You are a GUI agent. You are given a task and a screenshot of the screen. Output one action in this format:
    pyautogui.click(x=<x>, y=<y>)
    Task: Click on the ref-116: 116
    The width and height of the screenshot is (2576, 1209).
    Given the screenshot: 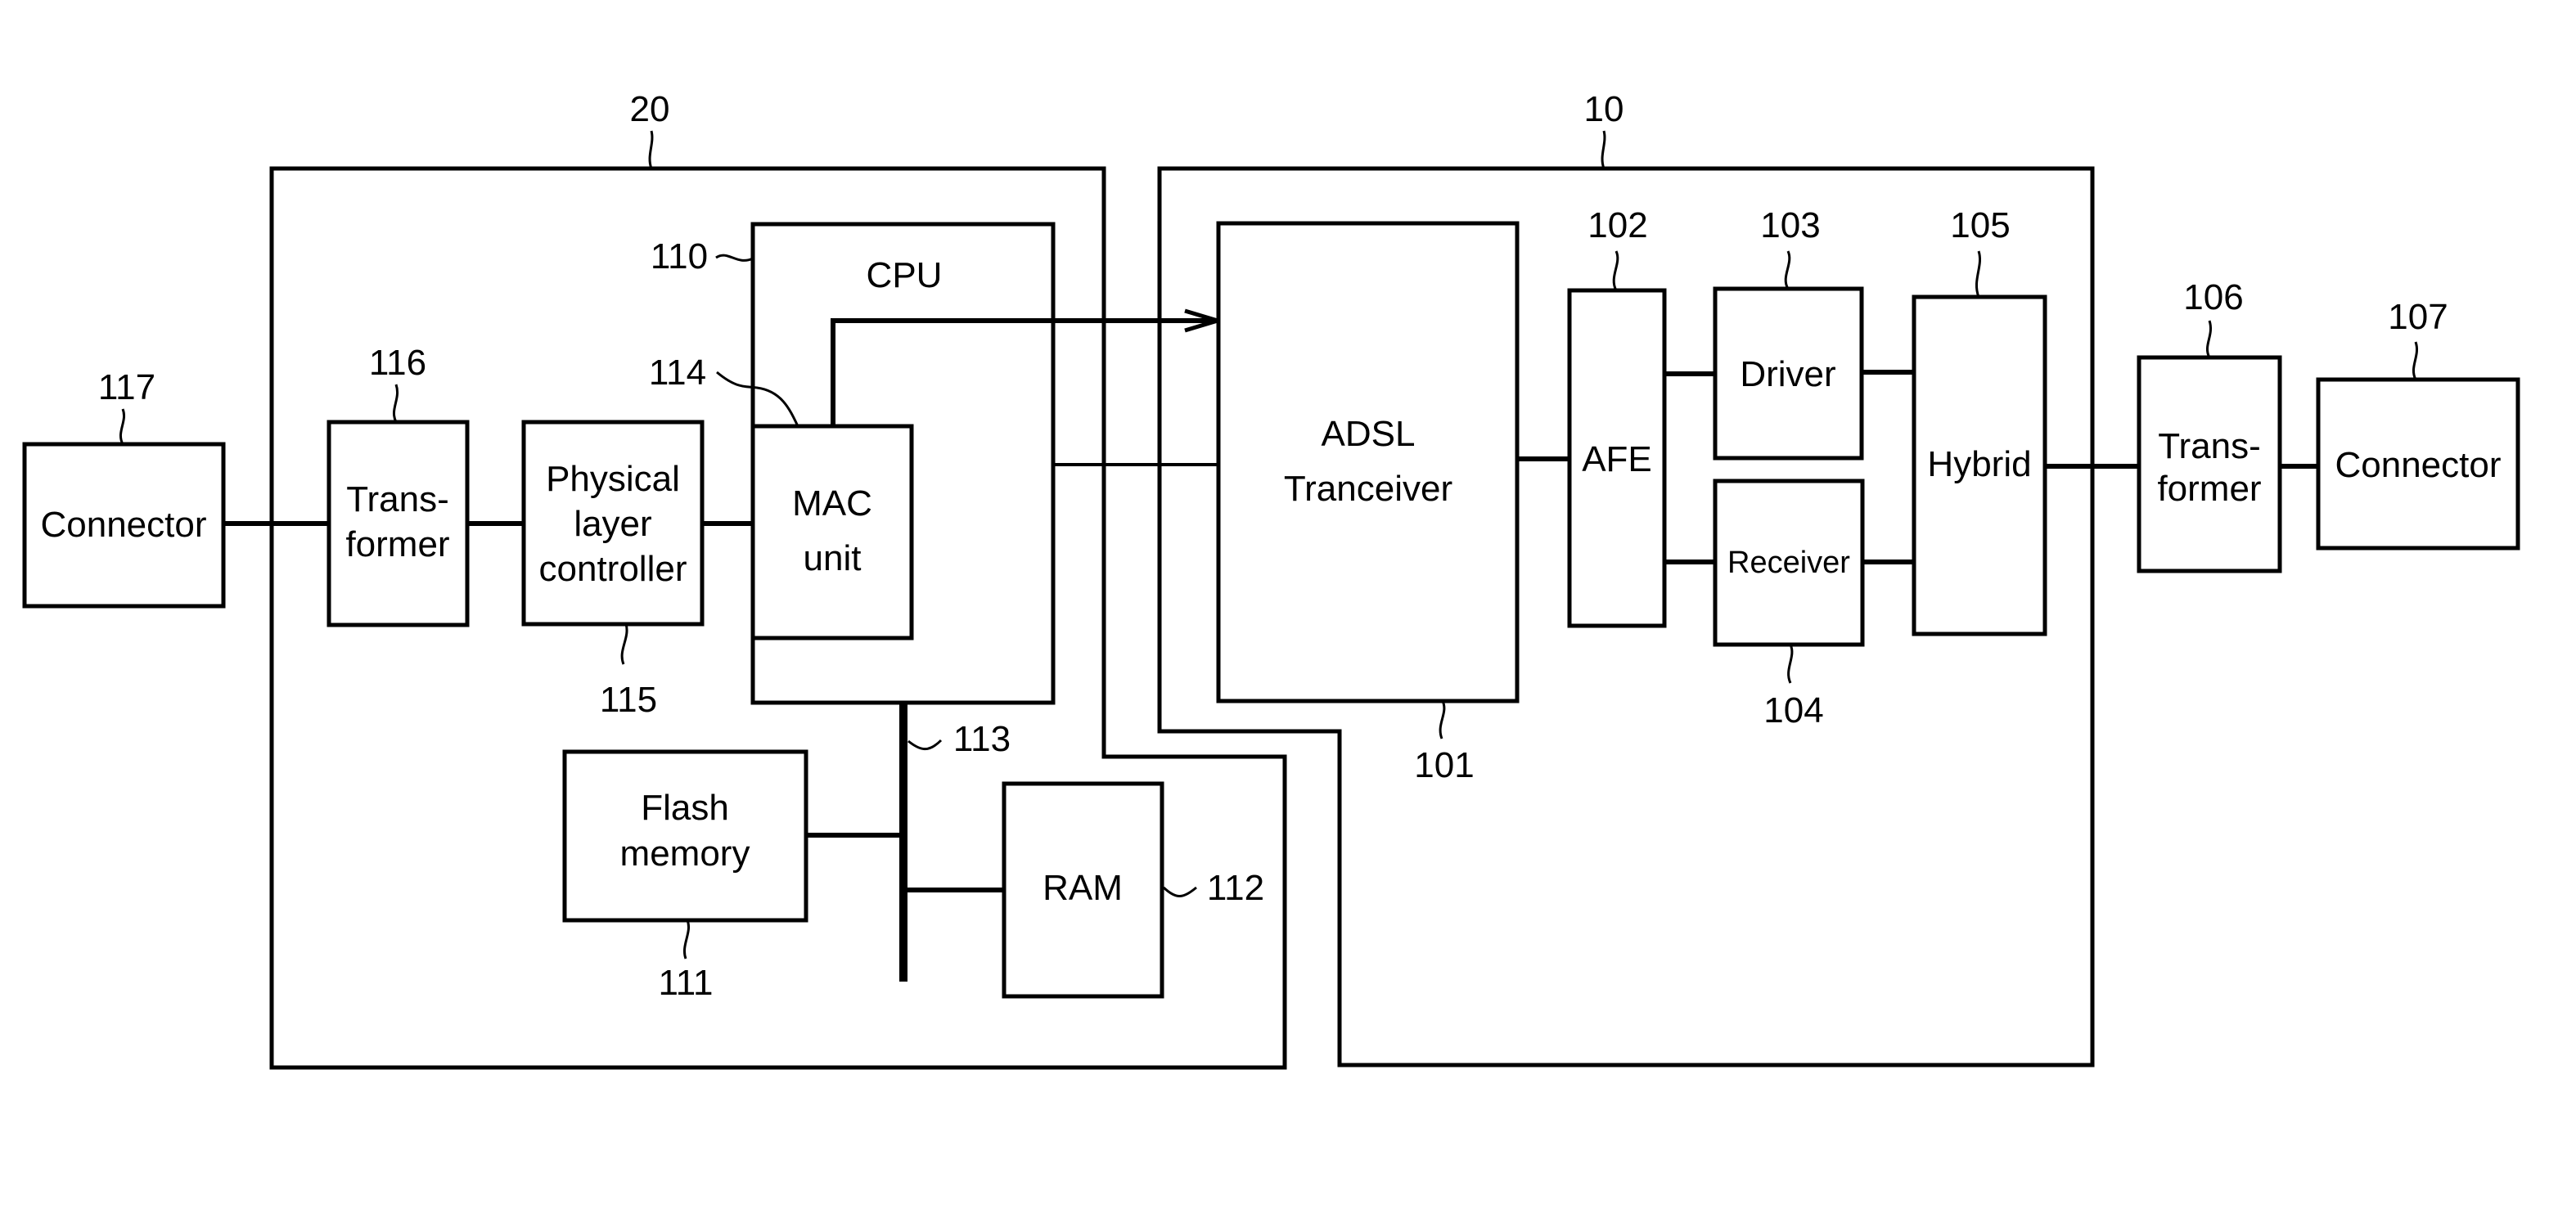 What is the action you would take?
    pyautogui.click(x=397, y=363)
    